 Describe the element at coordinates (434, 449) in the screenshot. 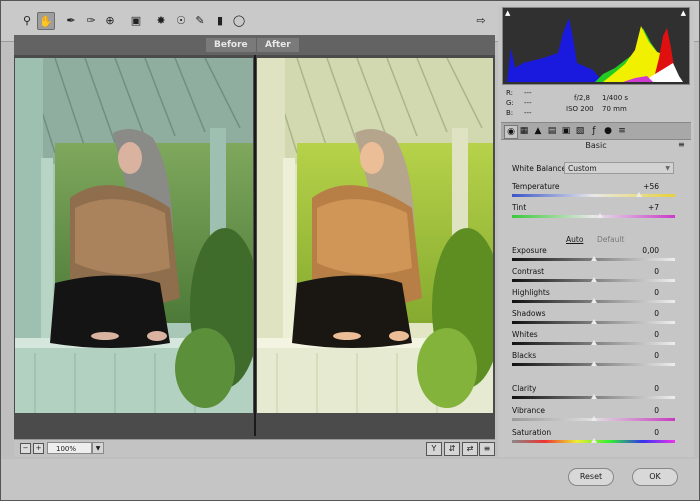

I see `preview-mode-icon: Y` at that location.